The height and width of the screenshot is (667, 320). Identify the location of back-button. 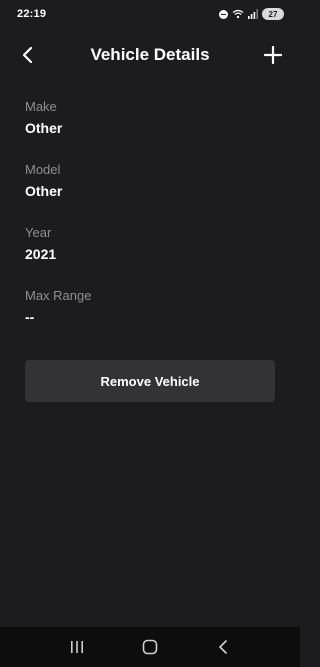
(28, 55).